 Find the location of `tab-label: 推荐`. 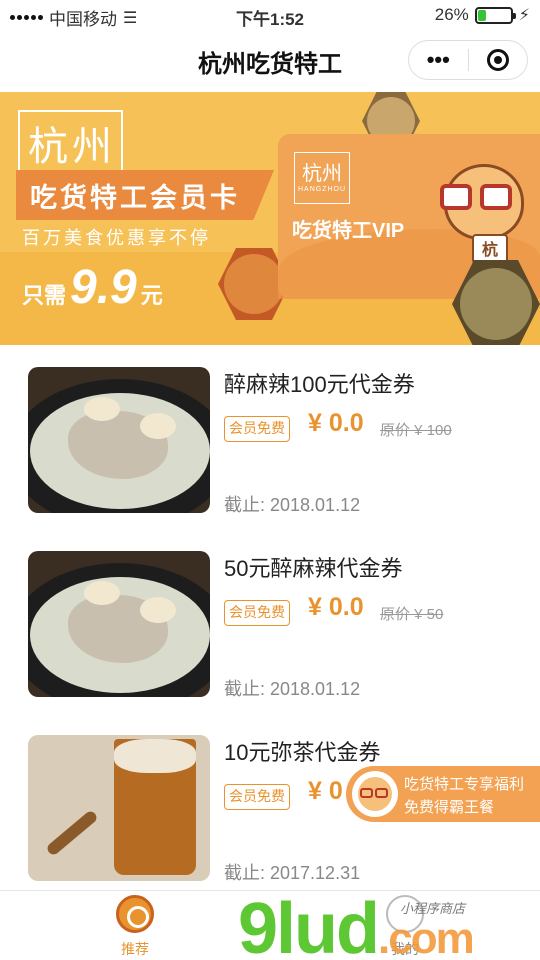

tab-label: 推荐 is located at coordinates (135, 949).